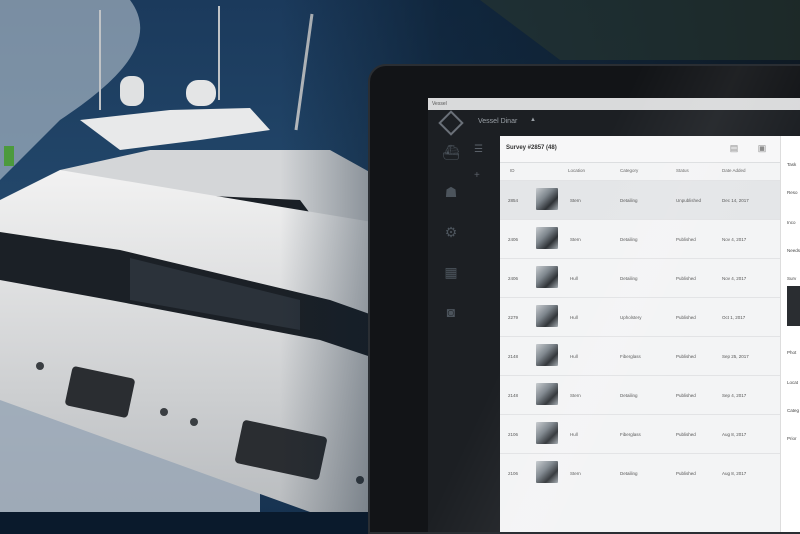 This screenshot has width=800, height=534. Describe the element at coordinates (792, 438) in the screenshot. I see `detail-label: Prior` at that location.